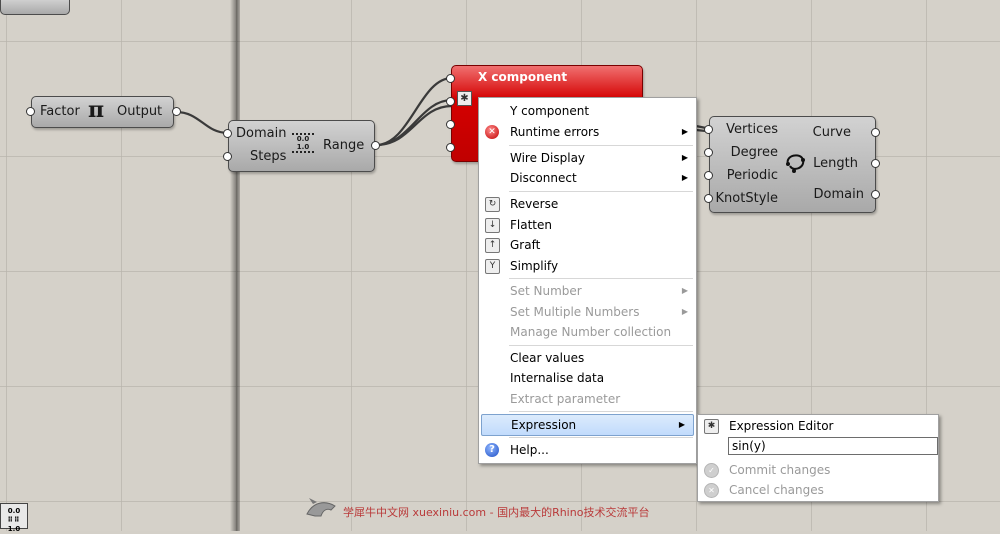  I want to click on menu-item-set-multiple-numbers: Set Multiple Numbers ▶, so click(587, 312).